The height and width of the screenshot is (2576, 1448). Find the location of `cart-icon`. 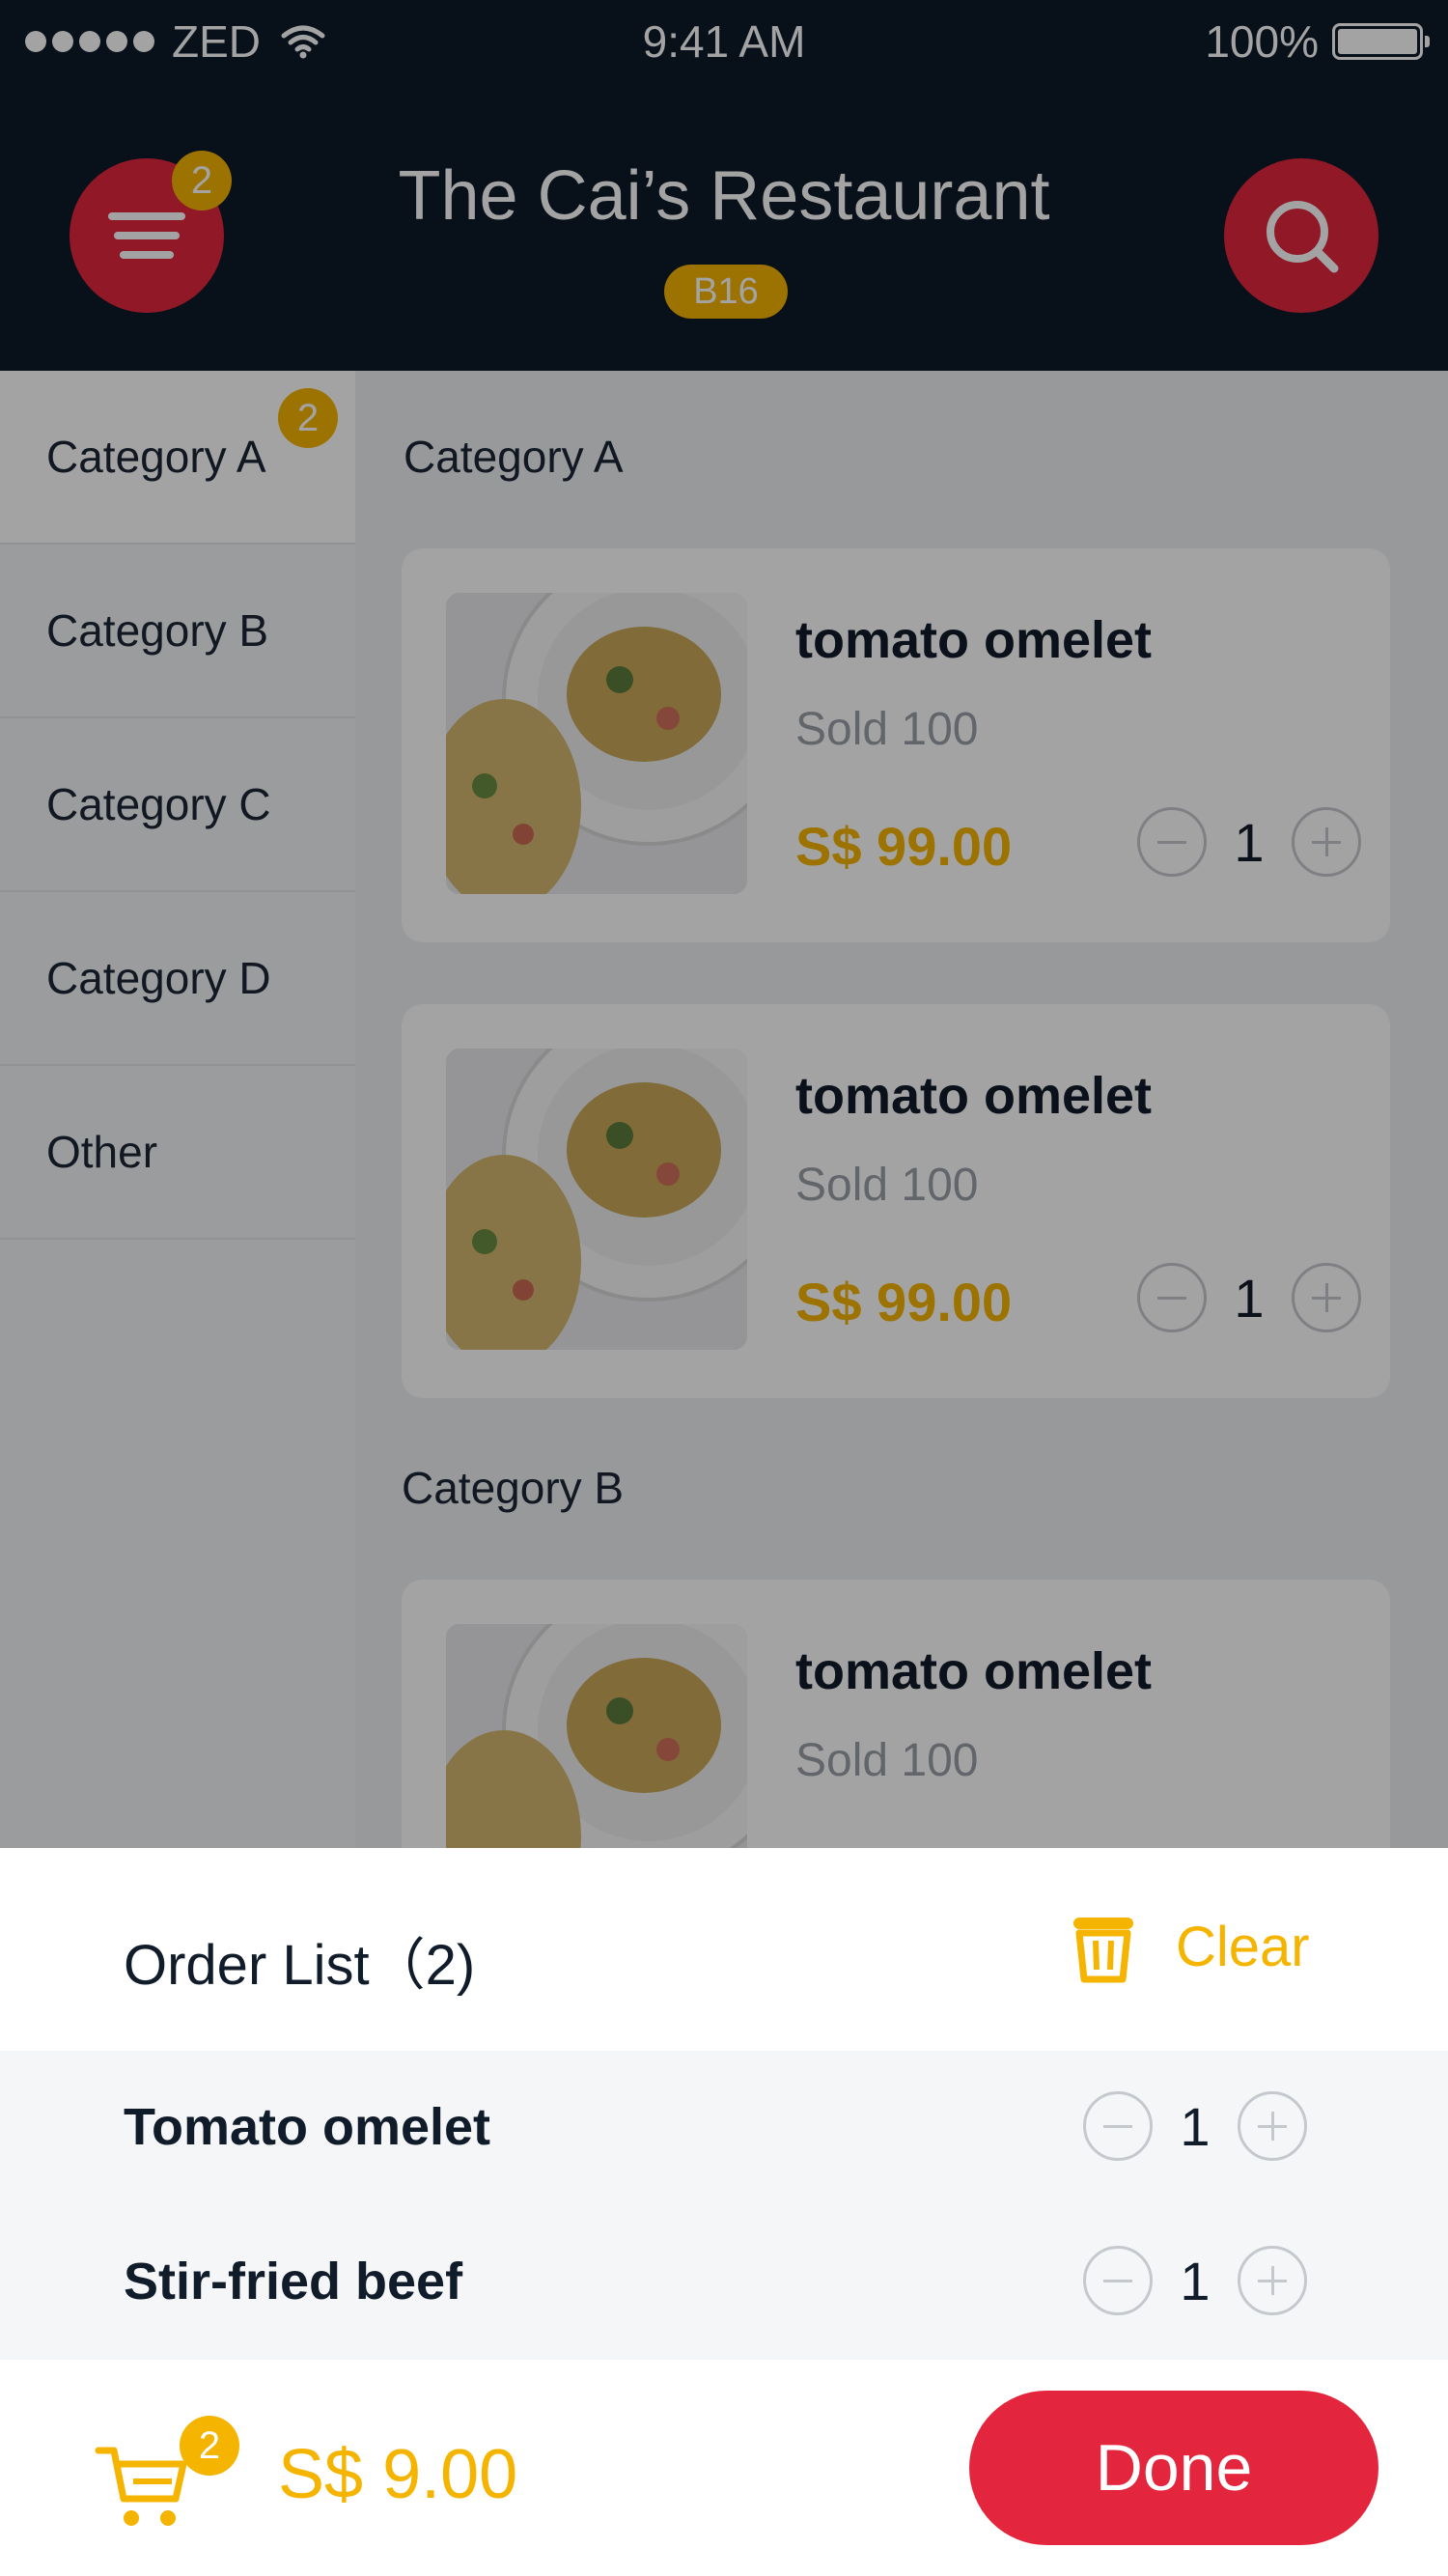

cart-icon is located at coordinates (141, 2487).